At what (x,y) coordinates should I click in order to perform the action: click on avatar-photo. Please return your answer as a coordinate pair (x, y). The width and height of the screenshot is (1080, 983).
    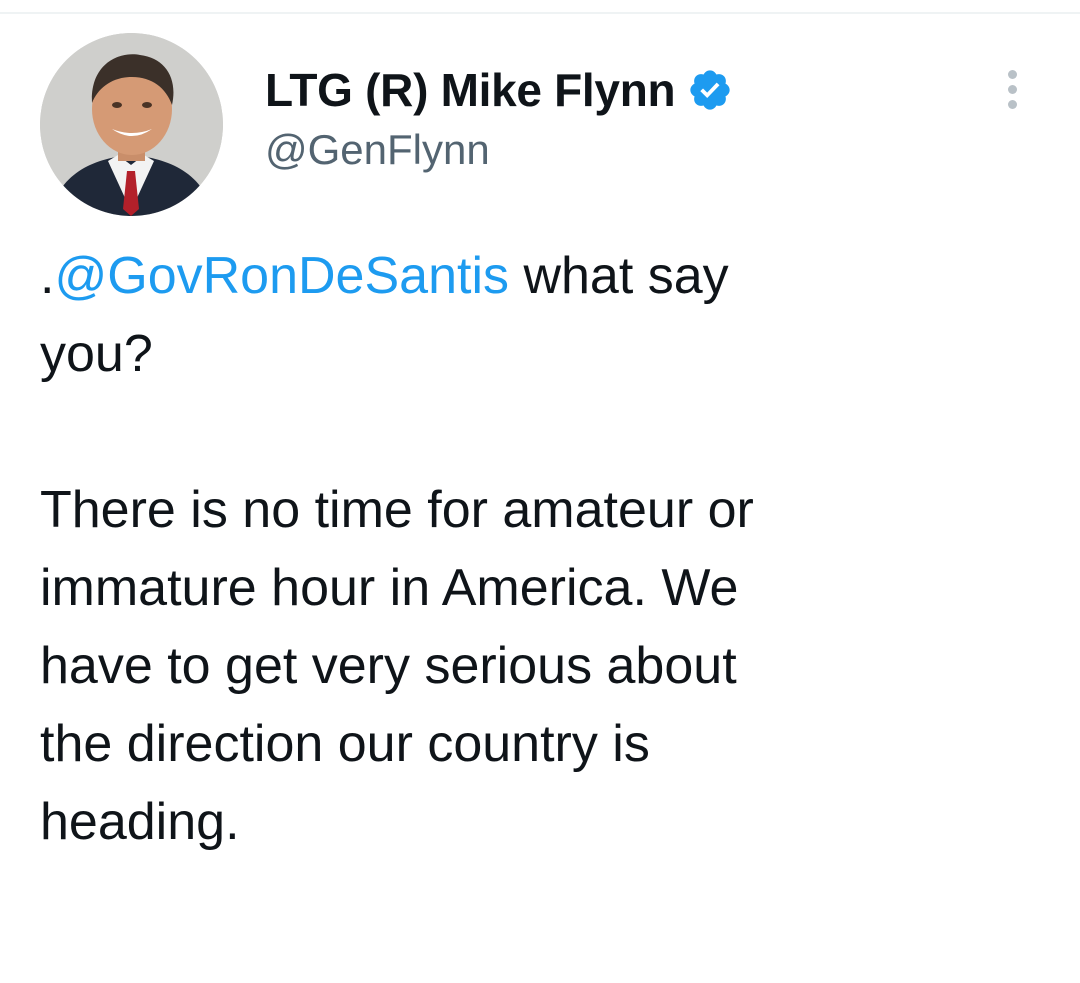
    Looking at the image, I should click on (131, 124).